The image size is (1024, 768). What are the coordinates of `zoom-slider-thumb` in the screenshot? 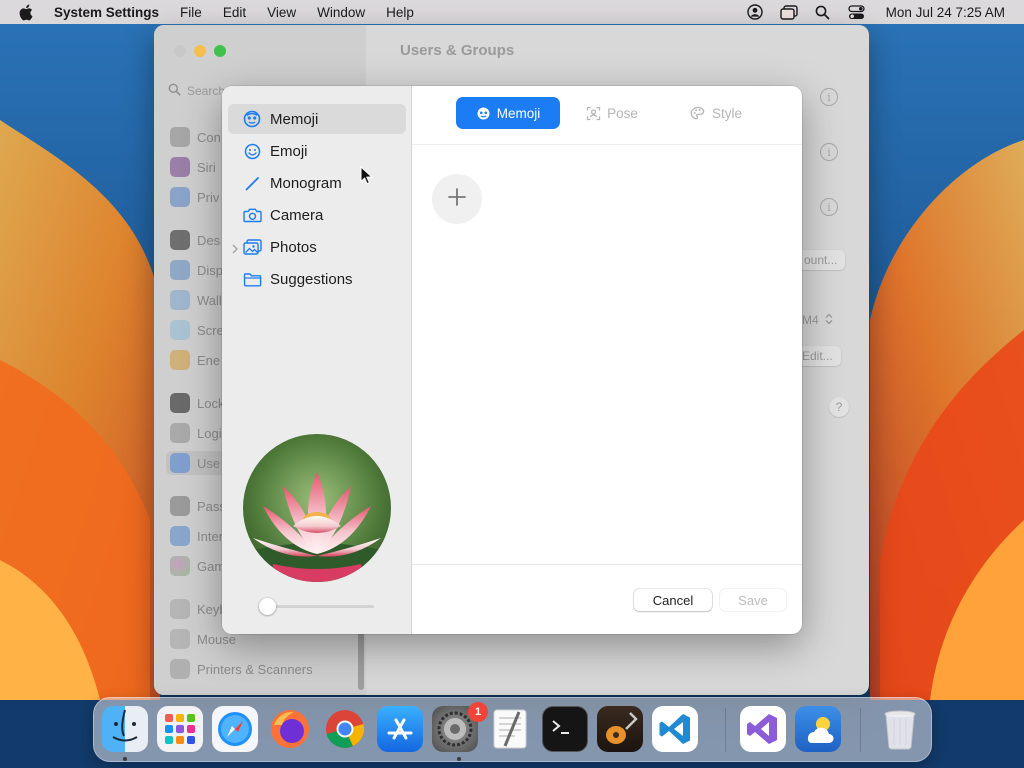 It's located at (267, 606).